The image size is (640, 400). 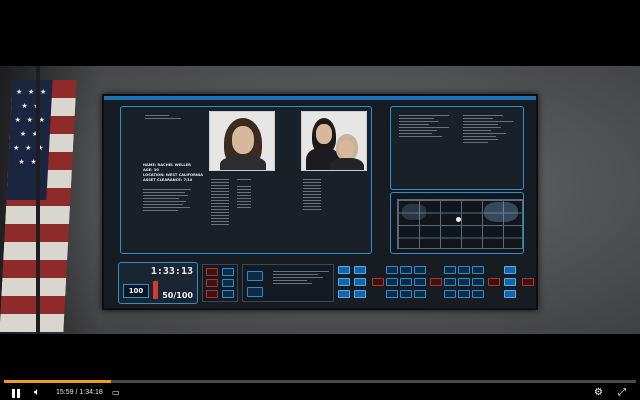 What do you see at coordinates (58, 381) in the screenshot?
I see `progress-fill` at bounding box center [58, 381].